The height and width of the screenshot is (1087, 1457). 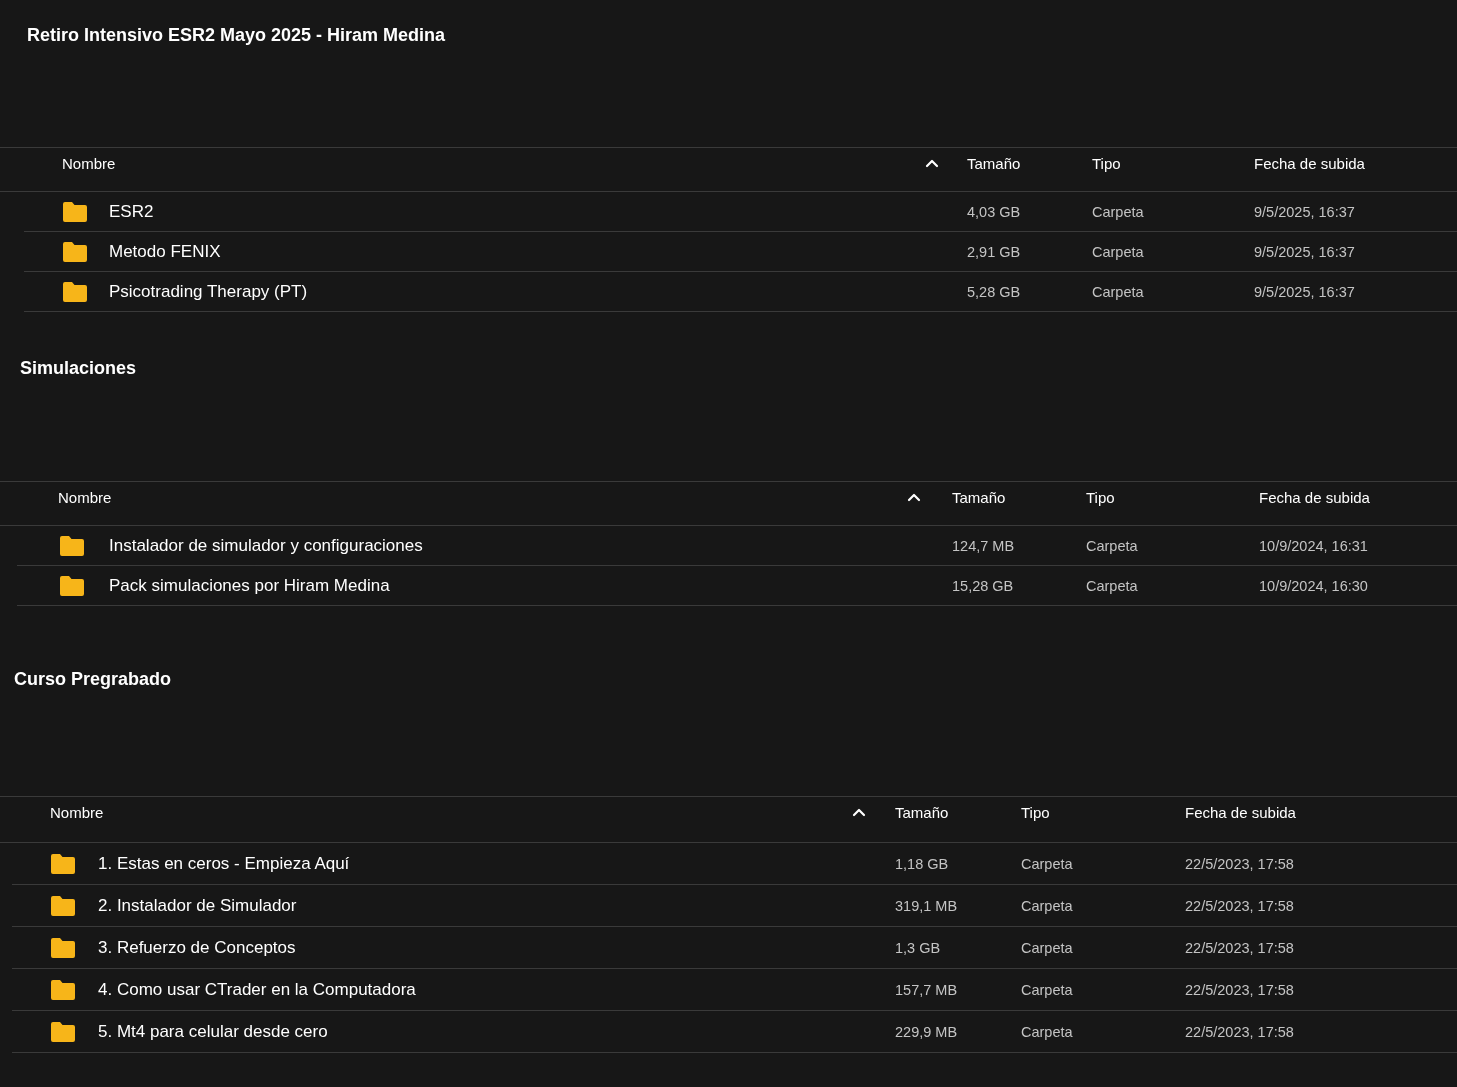 What do you see at coordinates (994, 291) in the screenshot?
I see `size-cell: 5,28 GB` at bounding box center [994, 291].